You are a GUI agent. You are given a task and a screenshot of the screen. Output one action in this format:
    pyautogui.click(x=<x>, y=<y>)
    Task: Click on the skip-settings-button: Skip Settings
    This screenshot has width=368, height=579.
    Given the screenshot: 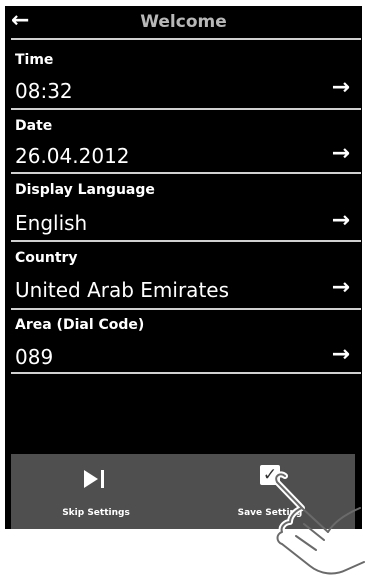 What is the action you would take?
    pyautogui.click(x=96, y=491)
    